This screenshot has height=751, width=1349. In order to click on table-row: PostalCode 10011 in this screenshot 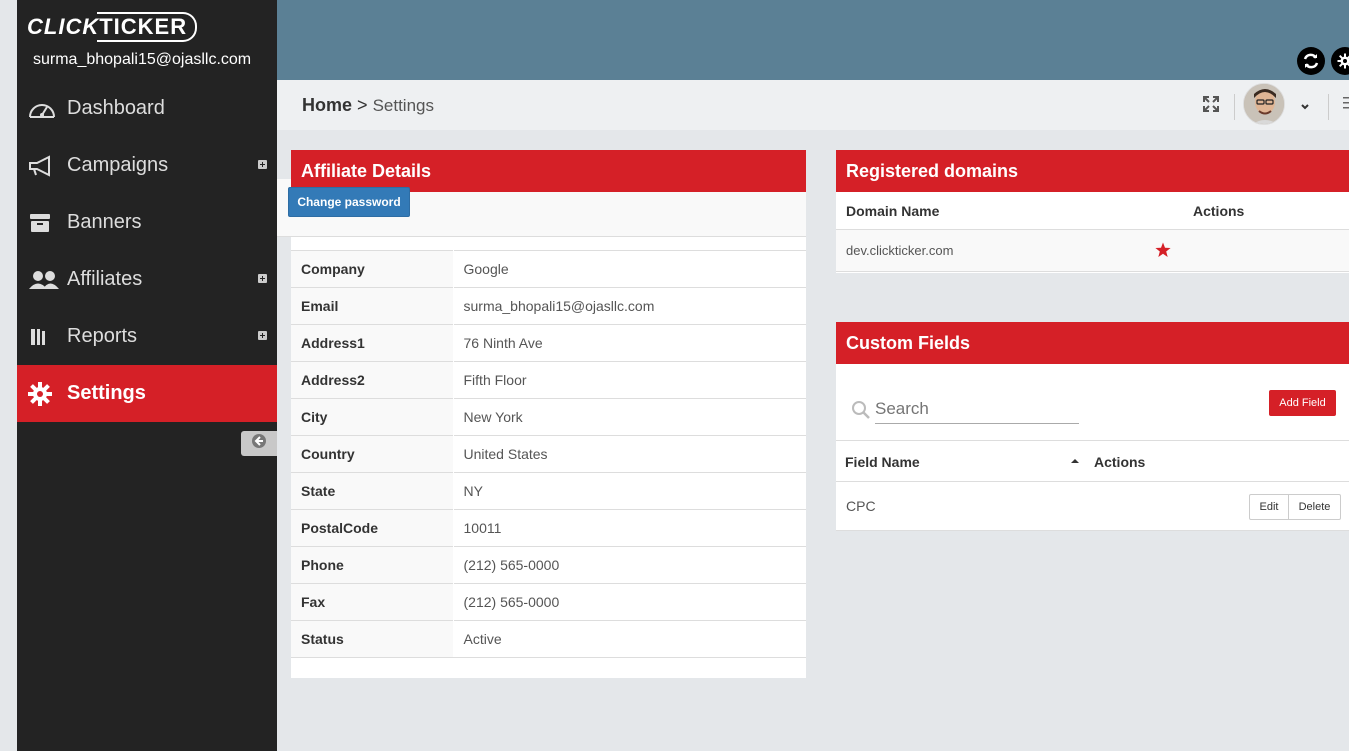, I will do `click(548, 528)`.